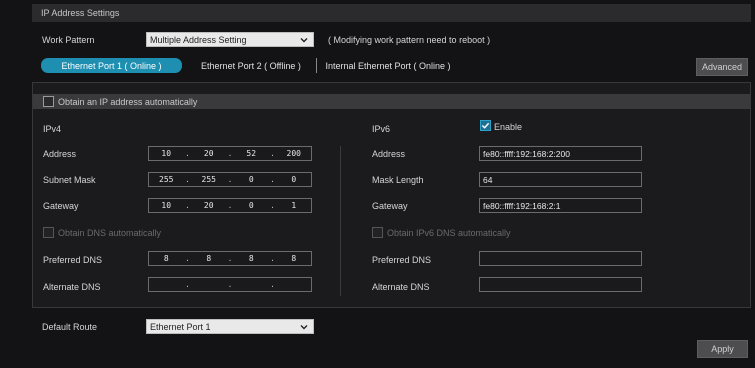 The width and height of the screenshot is (755, 368). What do you see at coordinates (208, 153) in the screenshot?
I see `ipv4-address-octet-2: 20` at bounding box center [208, 153].